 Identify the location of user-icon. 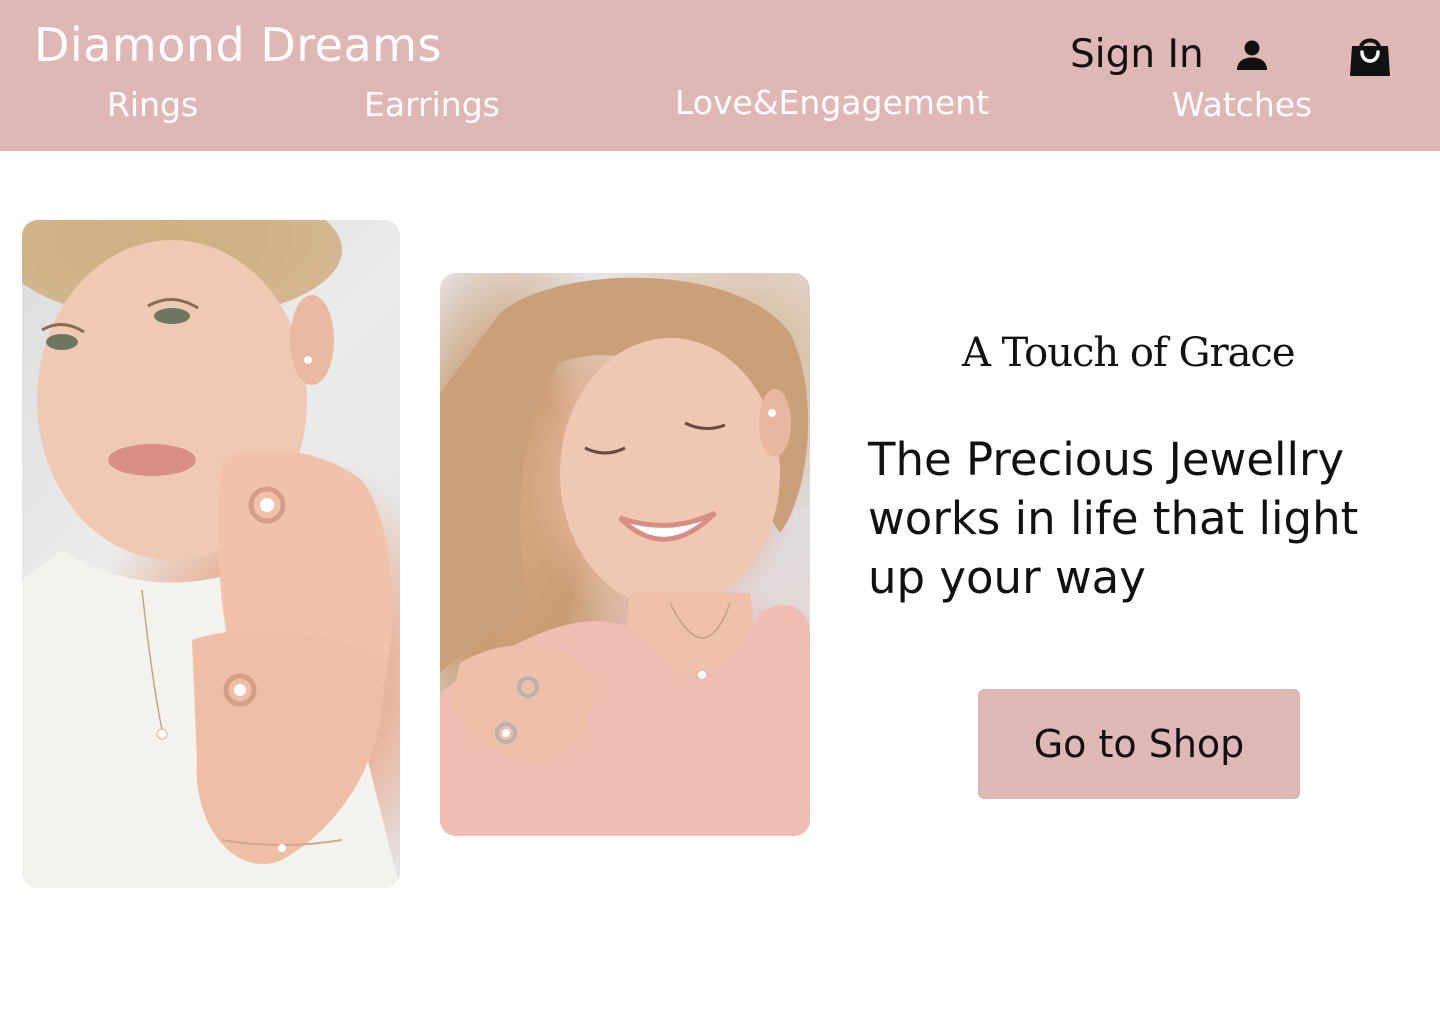
(1251, 55).